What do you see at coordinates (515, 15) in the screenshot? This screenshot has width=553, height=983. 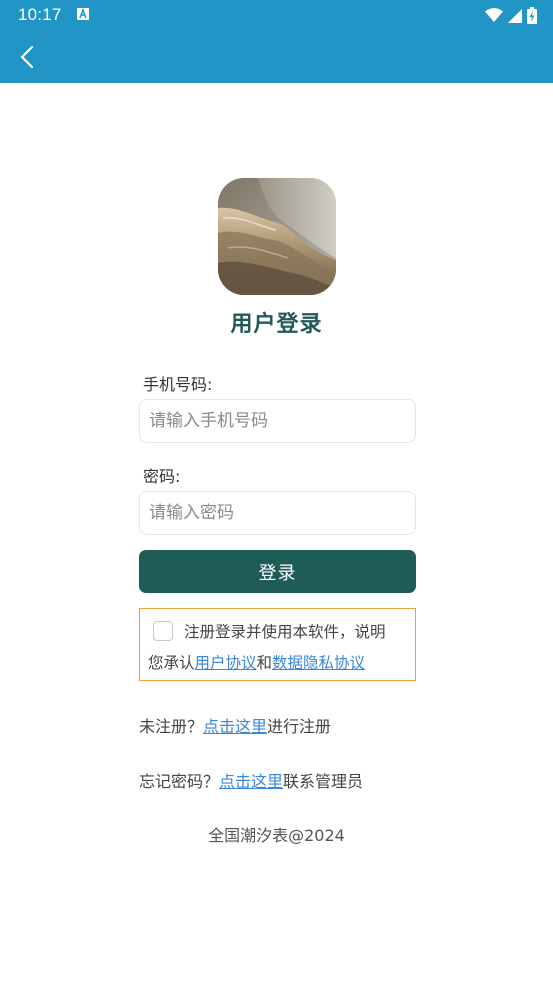 I see `cell-signal-icon` at bounding box center [515, 15].